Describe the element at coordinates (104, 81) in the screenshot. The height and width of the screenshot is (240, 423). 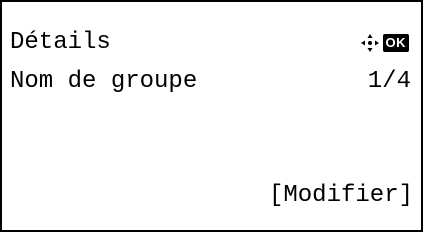
I see `item-label: Nom de groupe` at that location.